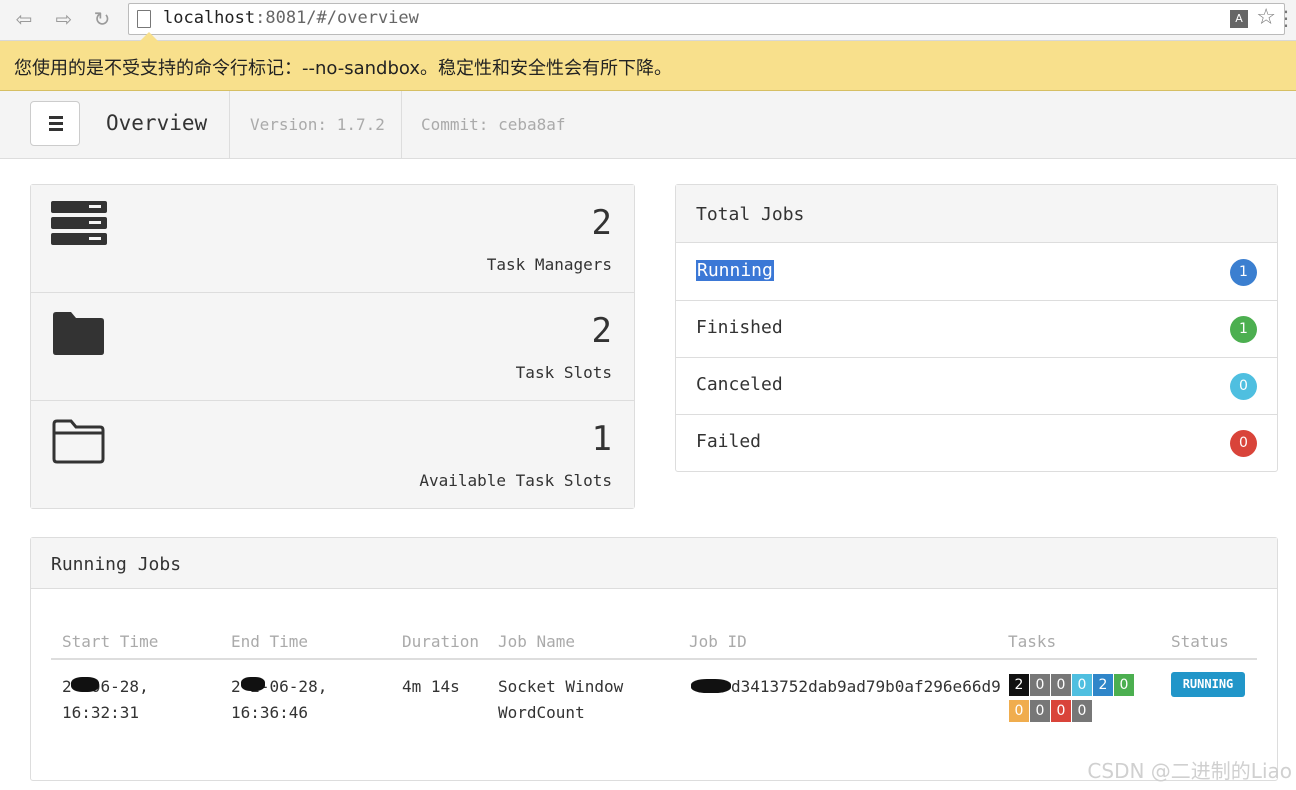 The width and height of the screenshot is (1296, 790). I want to click on duration-cell: 4m 14s, so click(431, 686).